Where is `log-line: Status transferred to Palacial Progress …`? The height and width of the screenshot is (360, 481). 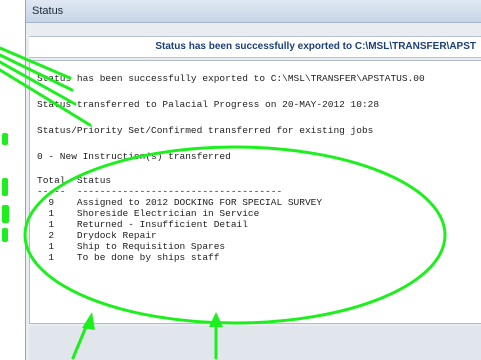
log-line: Status transferred to Palacial Progress … is located at coordinates (208, 104).